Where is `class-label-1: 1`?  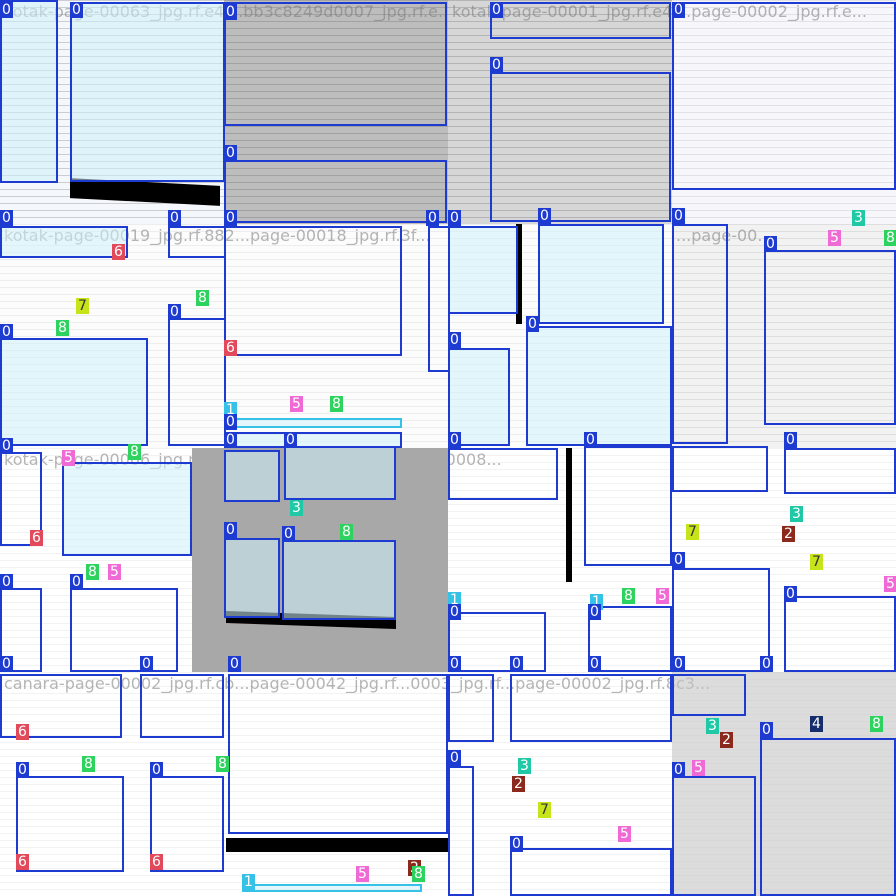
class-label-1: 1 is located at coordinates (248, 882).